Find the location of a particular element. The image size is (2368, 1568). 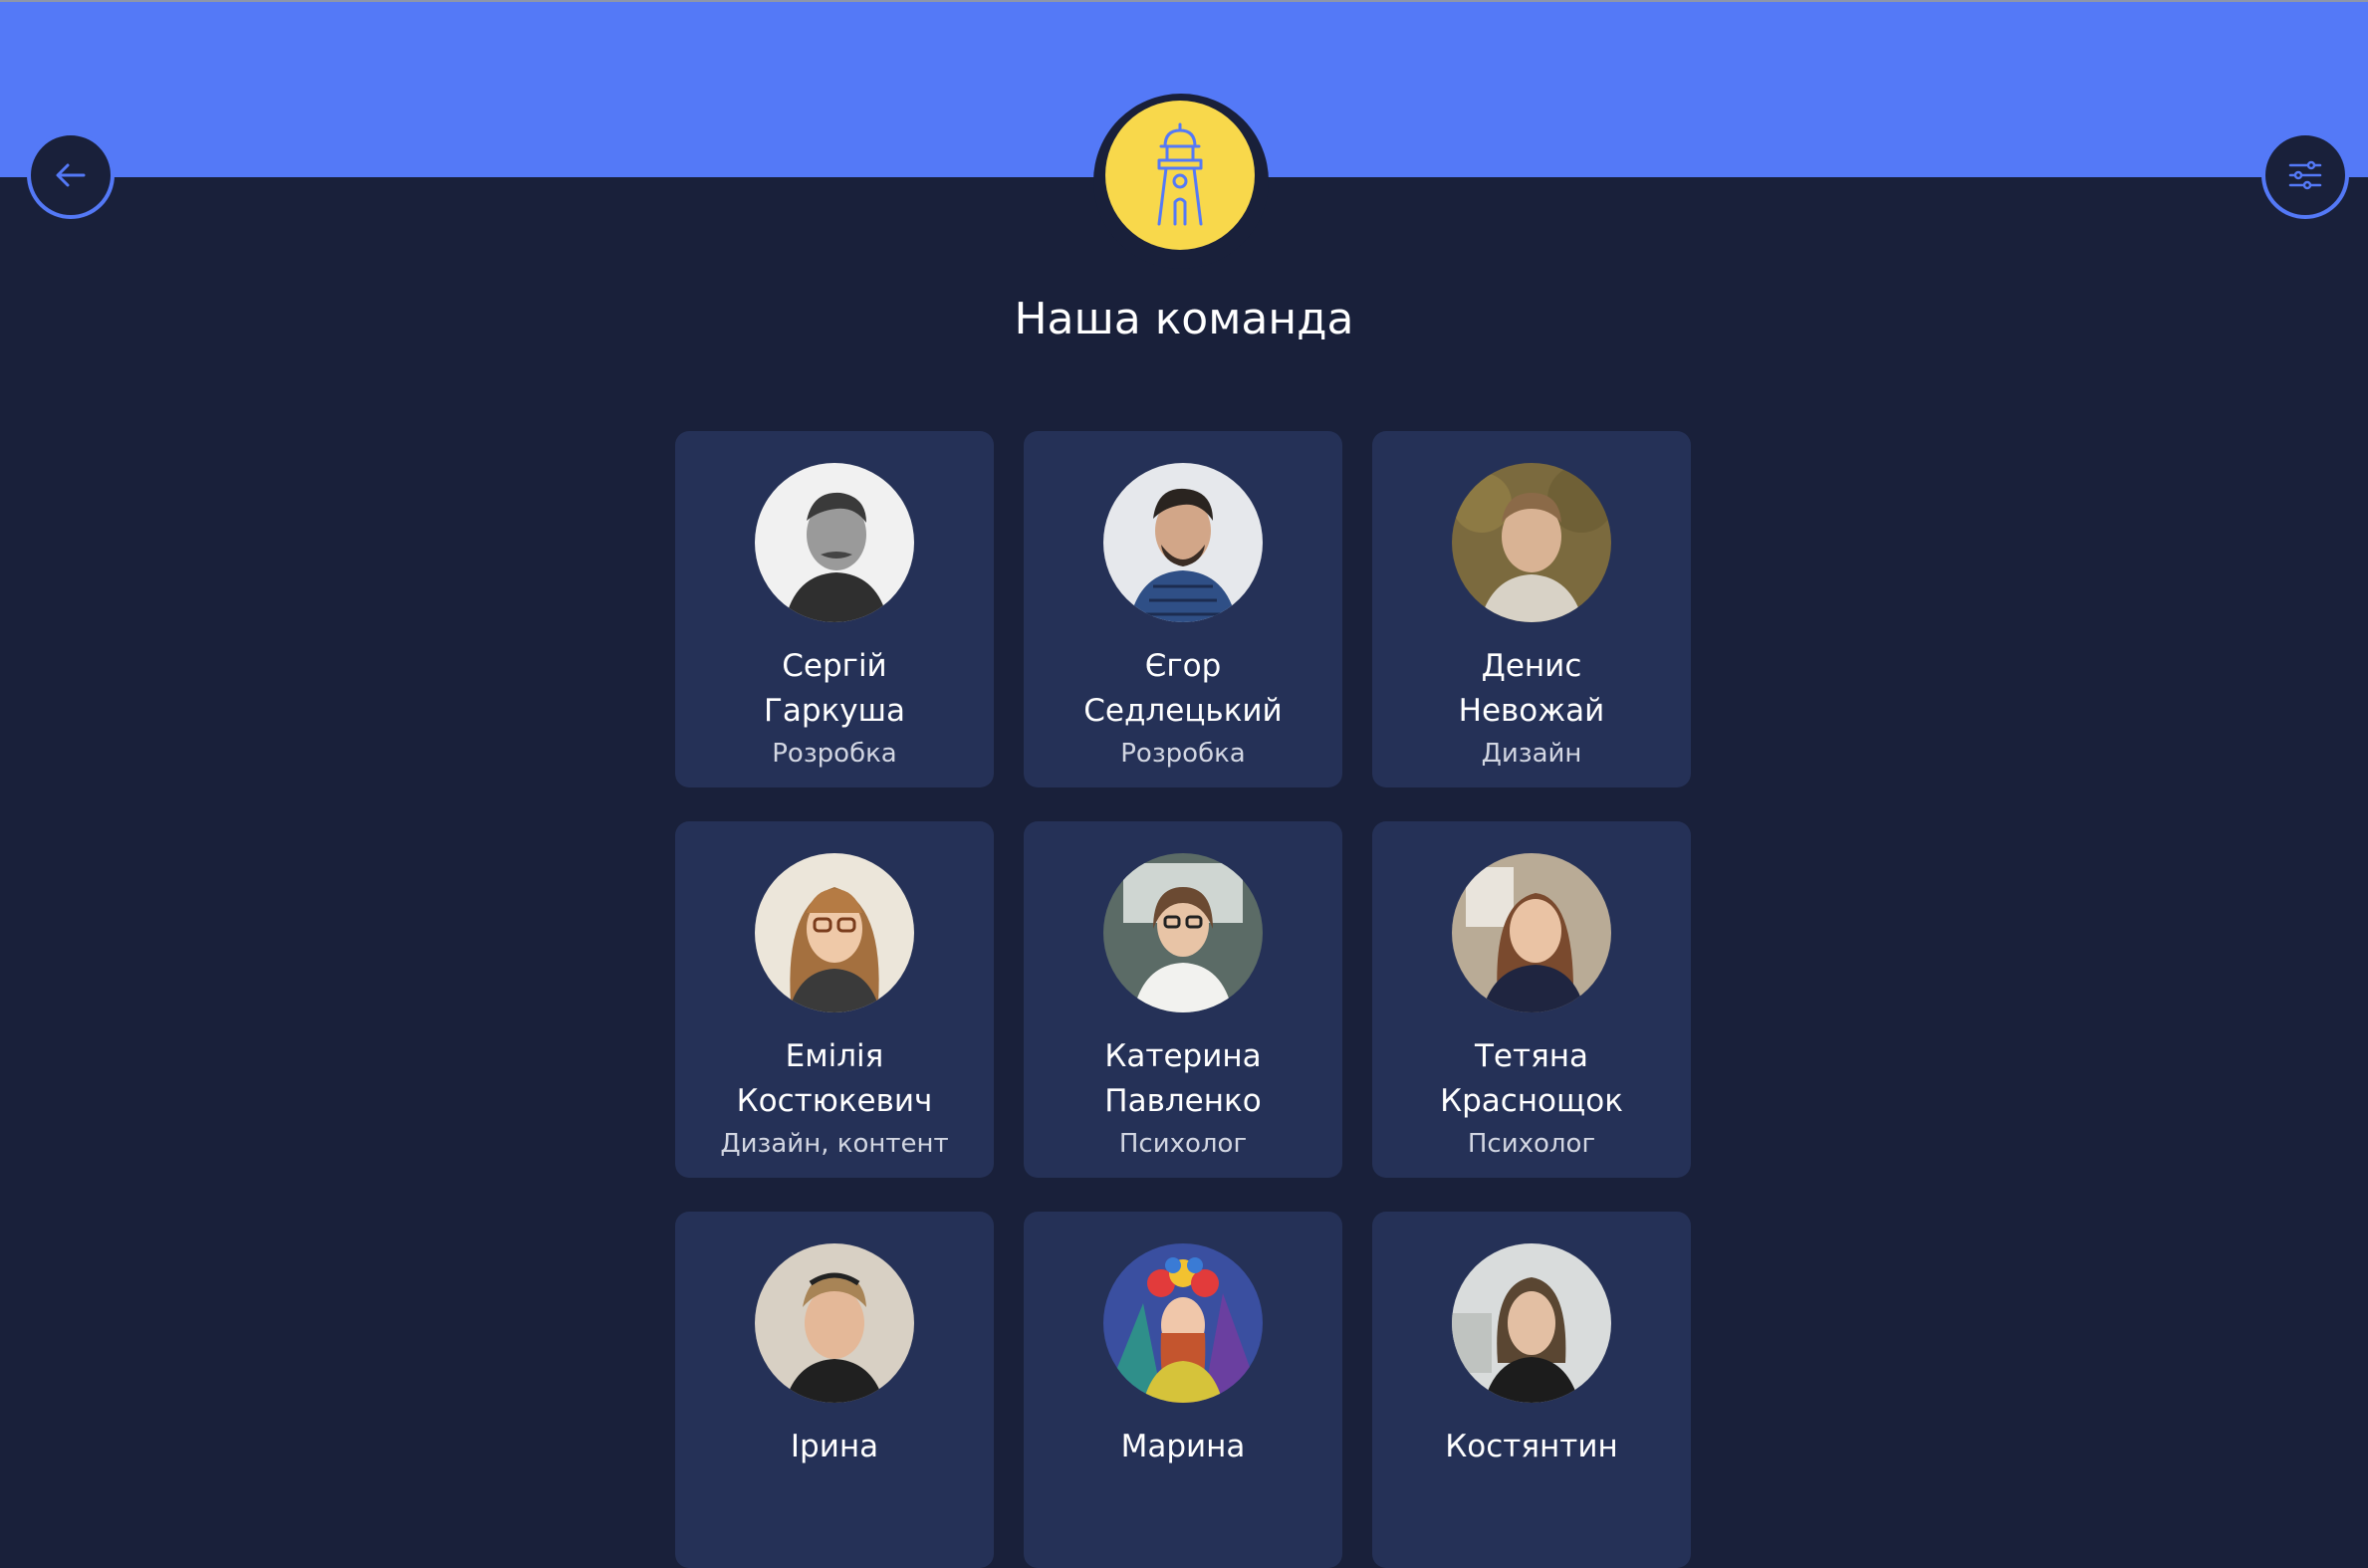

member-first-name: Катерина is located at coordinates (1183, 1056).